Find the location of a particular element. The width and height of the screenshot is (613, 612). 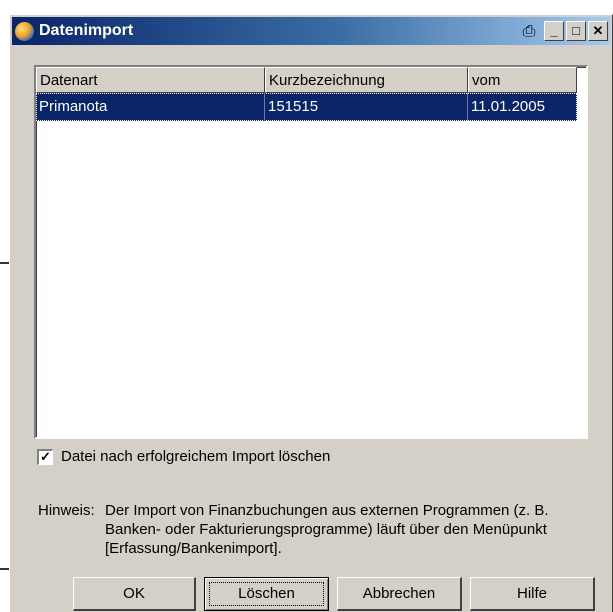

printer-icon: ⎙ is located at coordinates (529, 31).